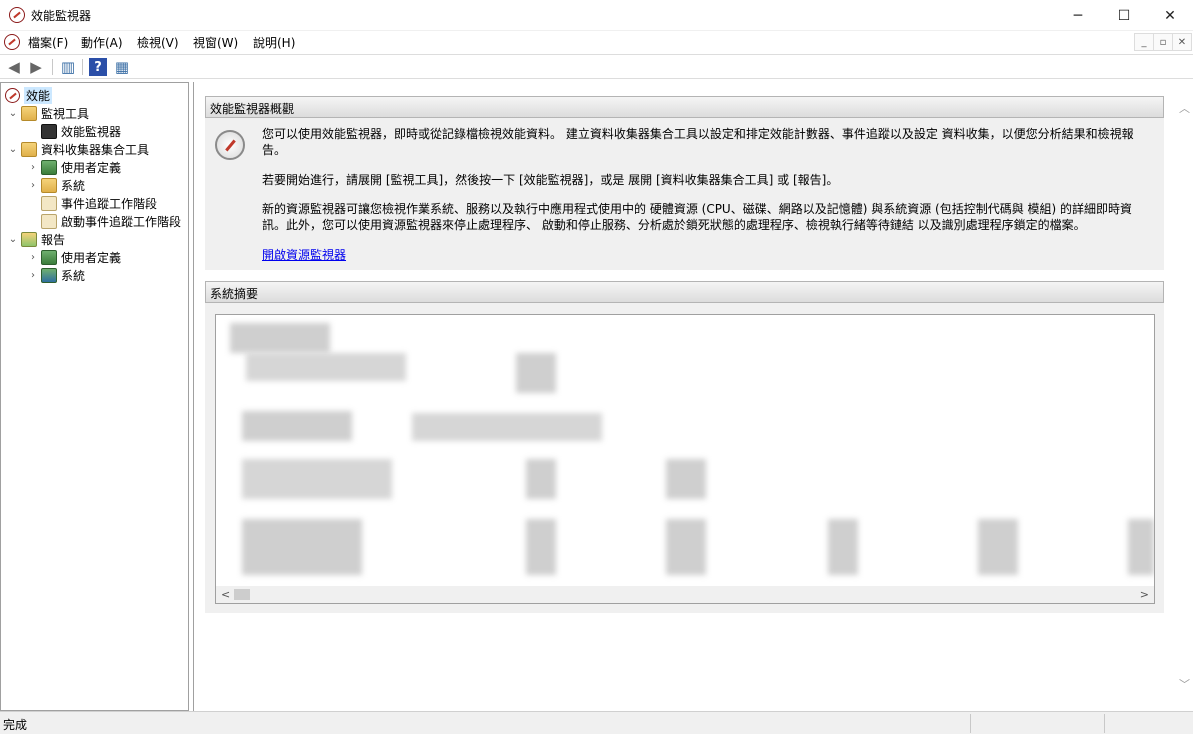  Describe the element at coordinates (1144, 42) in the screenshot. I see `mdi-minimize-button: _` at that location.